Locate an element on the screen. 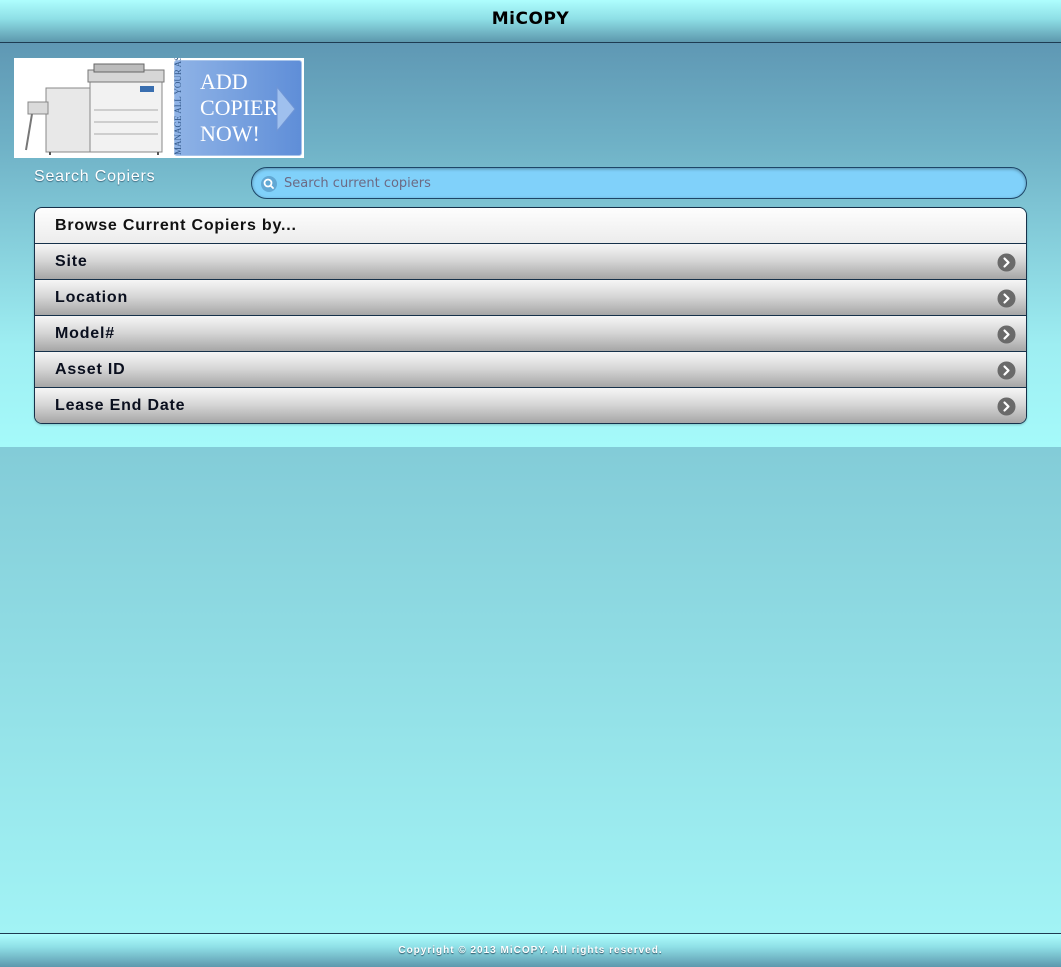  browse-item-site: Site is located at coordinates (530, 261).